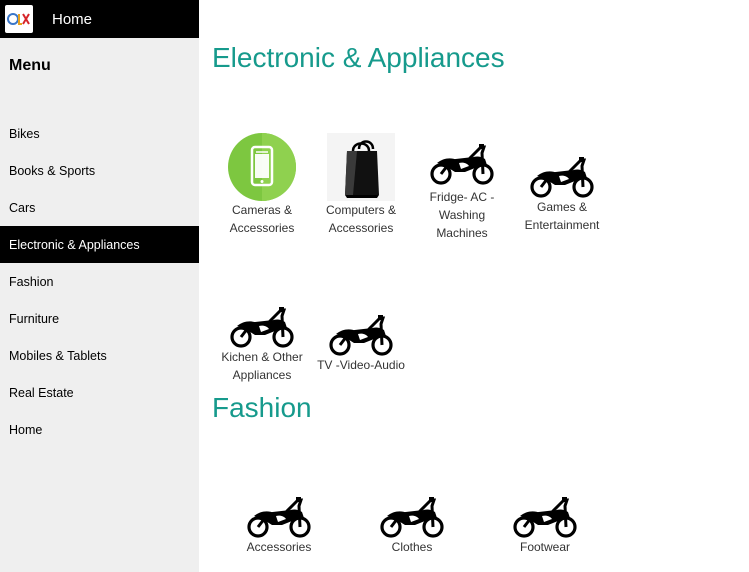 This screenshot has width=749, height=572. What do you see at coordinates (99, 170) in the screenshot?
I see `sidebar-item-books-sports: Books & Sports` at bounding box center [99, 170].